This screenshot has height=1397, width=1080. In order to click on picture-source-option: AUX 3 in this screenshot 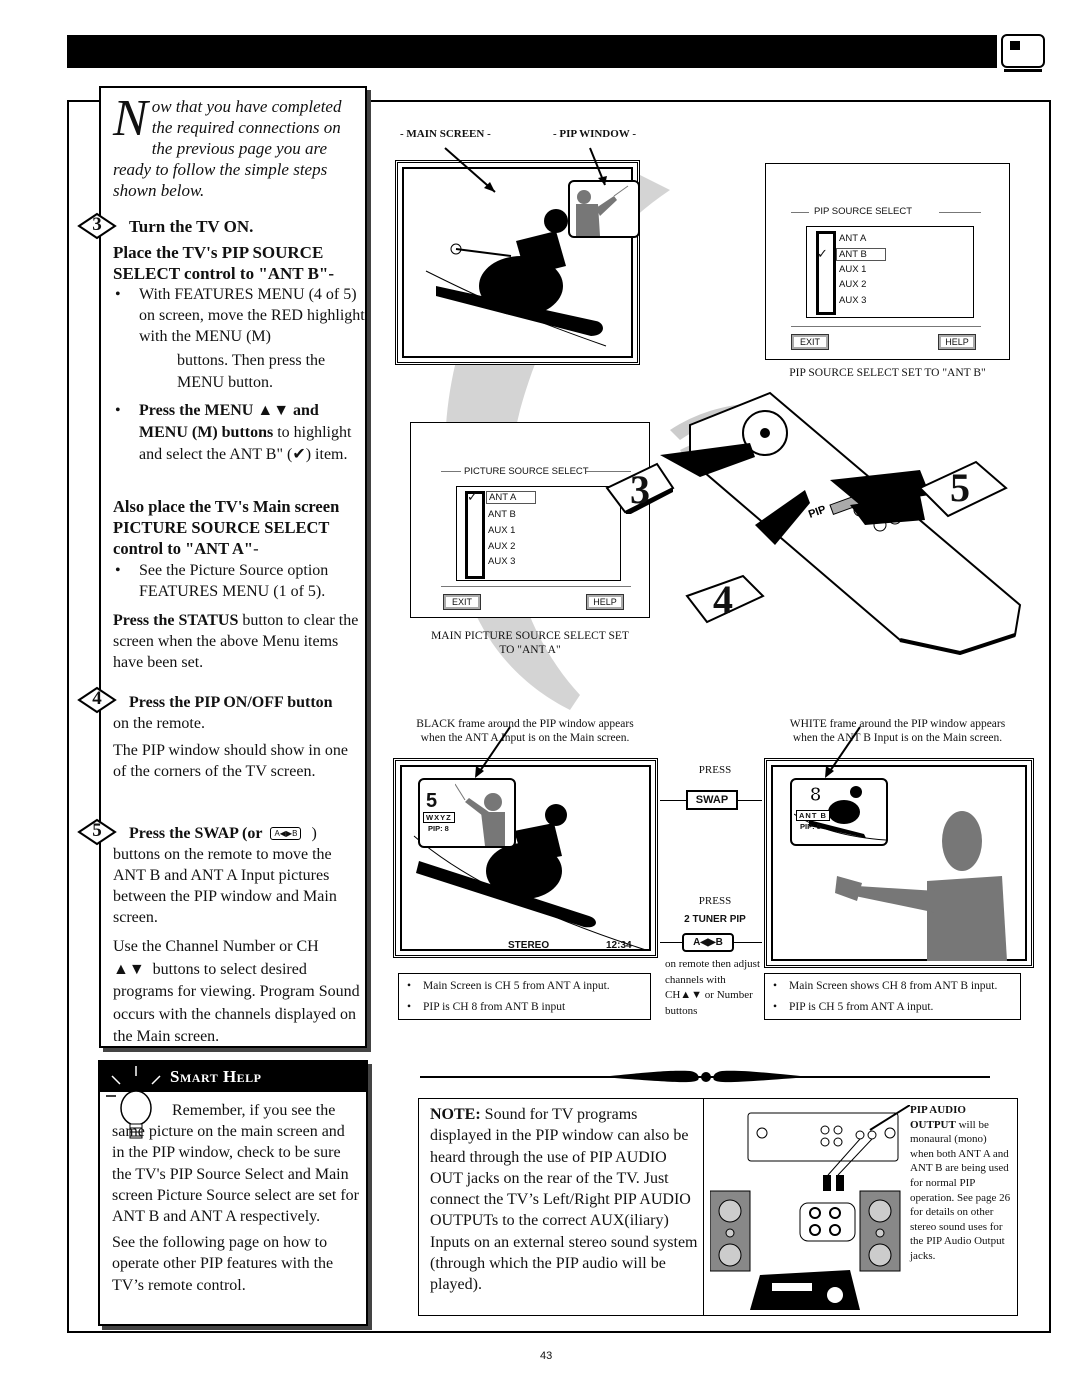, I will do `click(501, 561)`.